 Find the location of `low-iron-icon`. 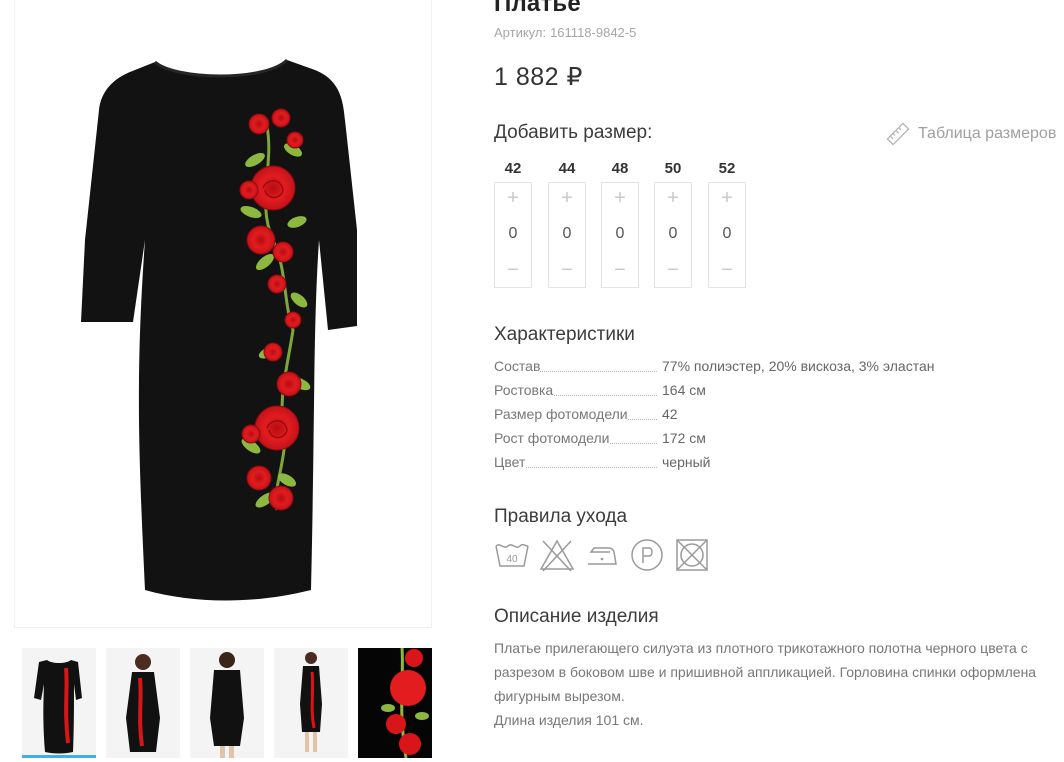

low-iron-icon is located at coordinates (602, 556).